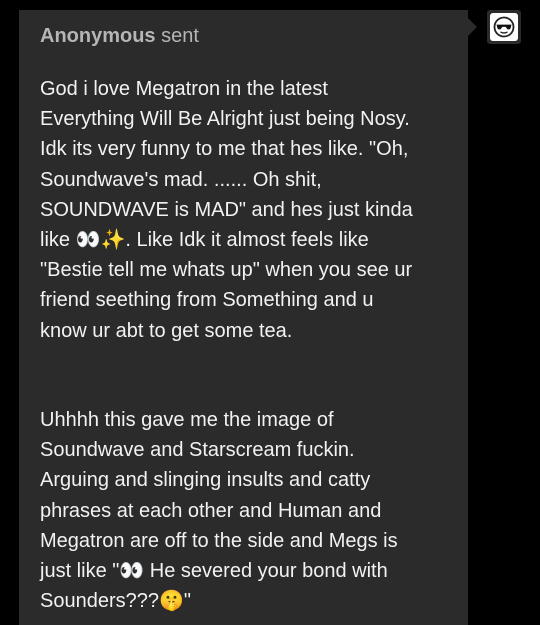  I want to click on speech-pointer, so click(472, 27).